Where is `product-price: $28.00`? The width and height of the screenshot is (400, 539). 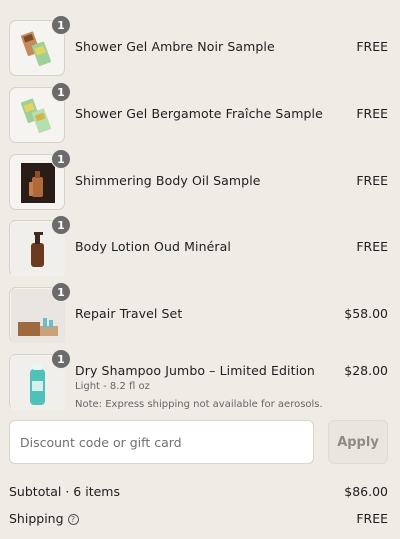
product-price: $28.00 is located at coordinates (366, 370).